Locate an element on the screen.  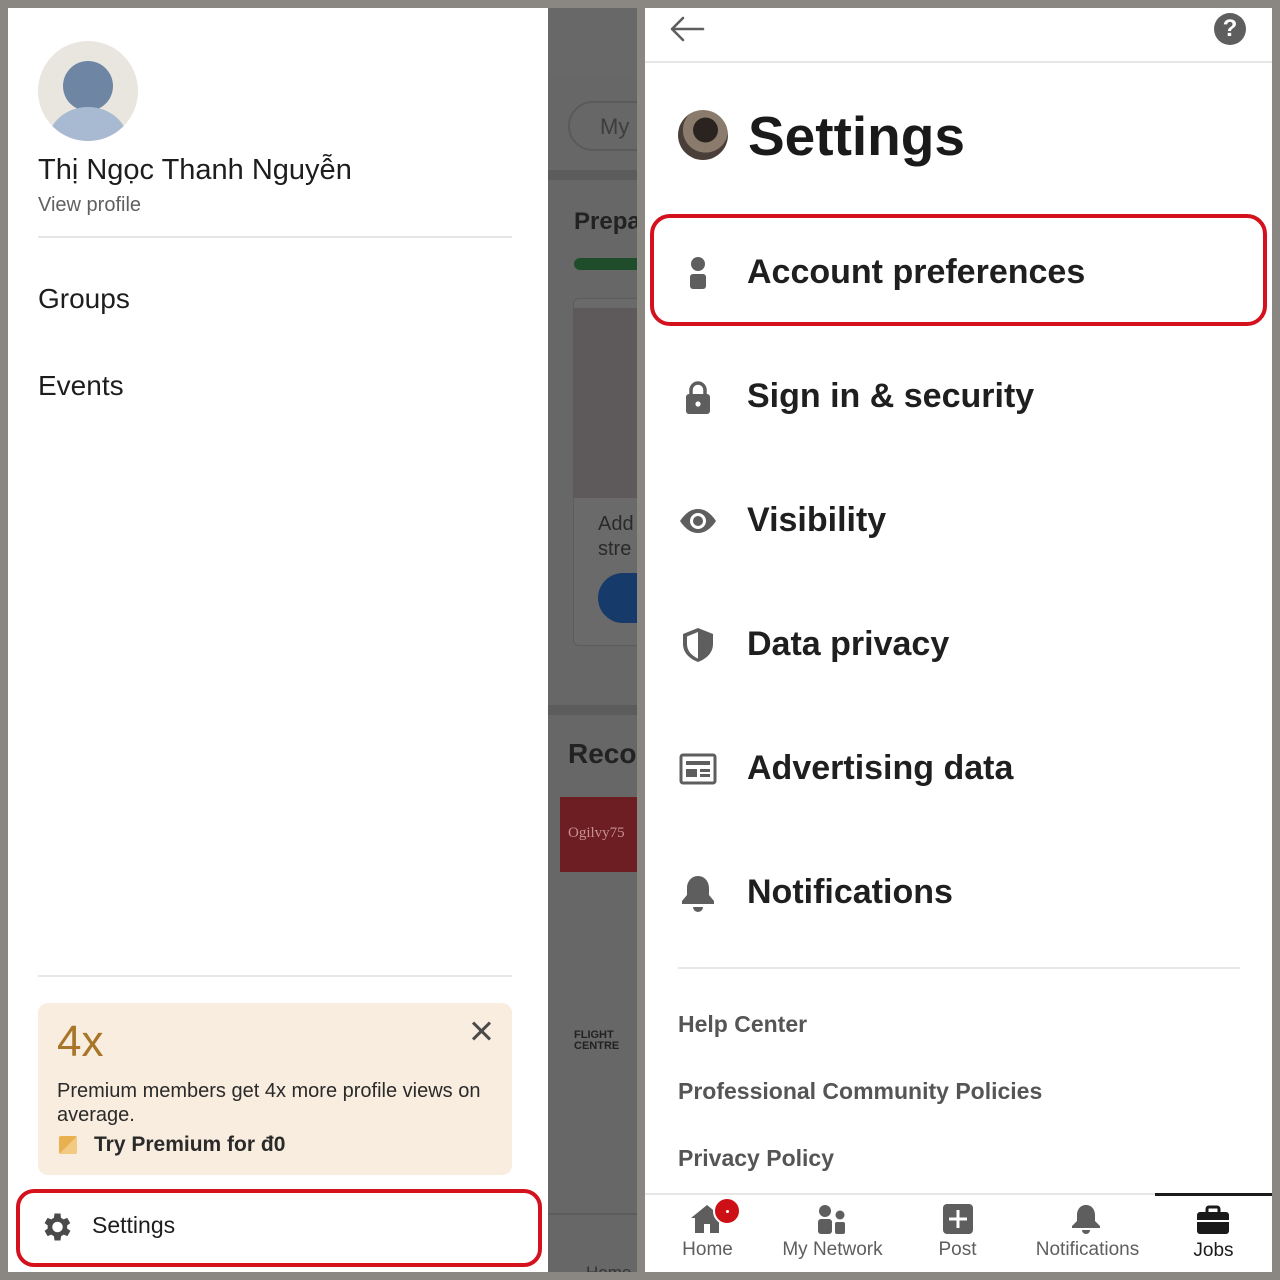
page-title: Settings is located at coordinates (856, 136).